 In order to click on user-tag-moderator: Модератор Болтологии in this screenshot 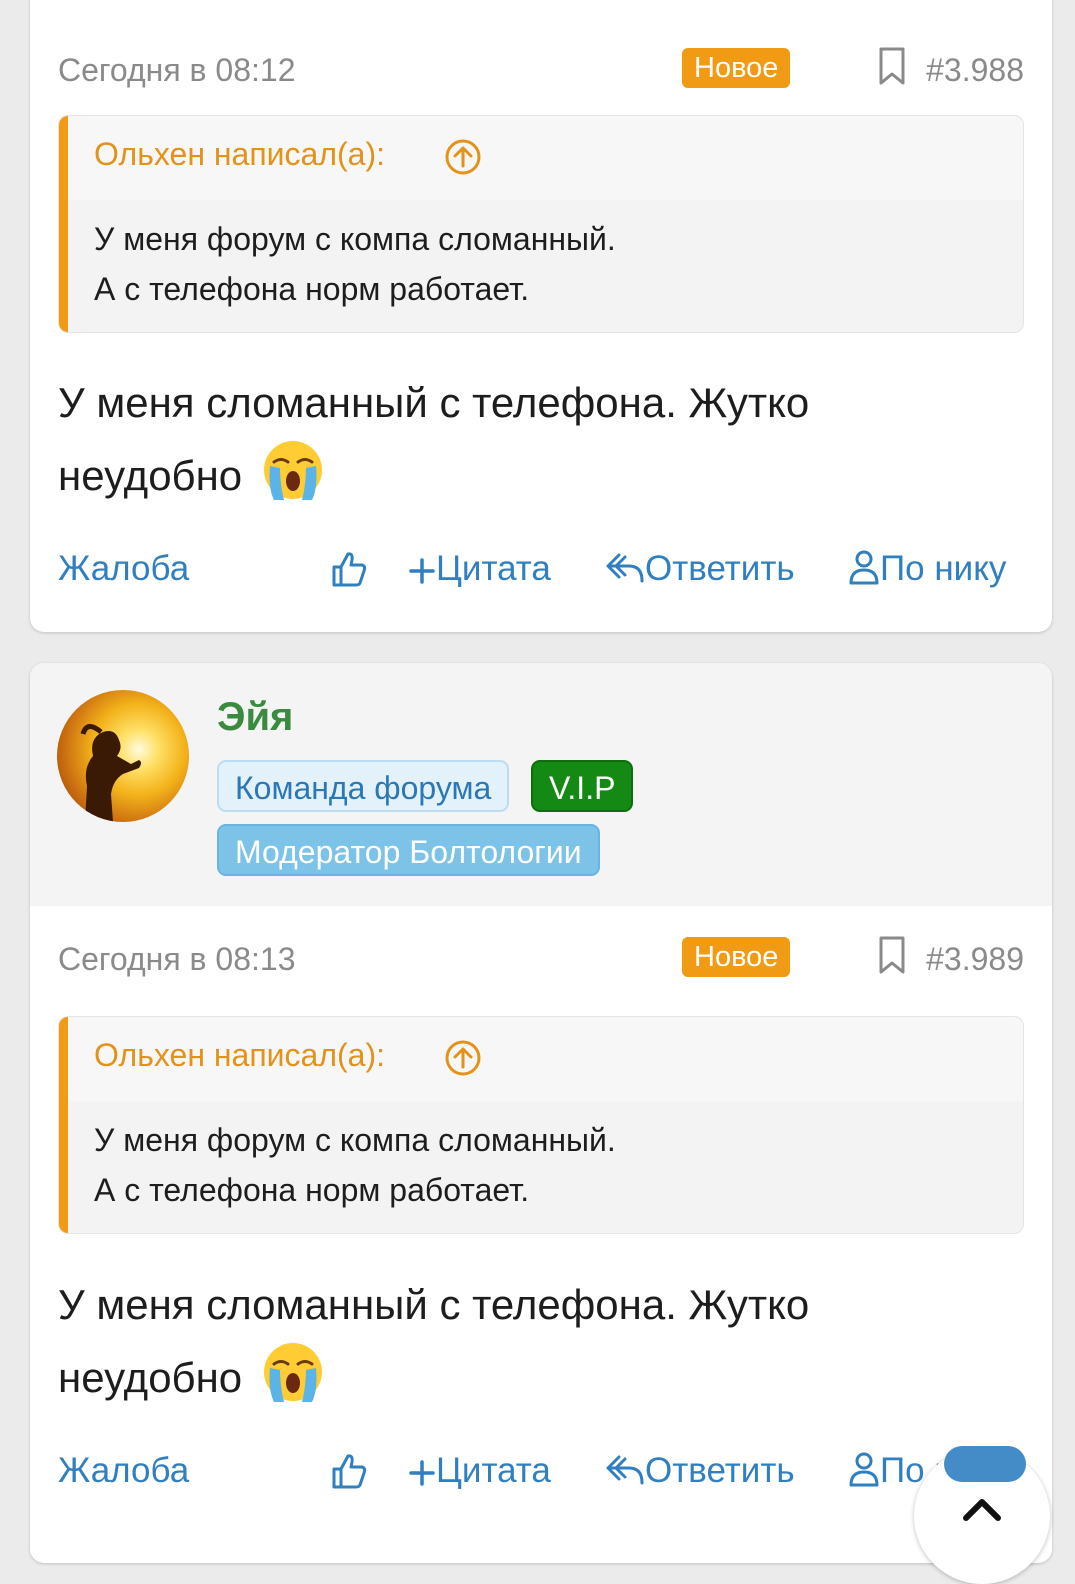, I will do `click(408, 850)`.